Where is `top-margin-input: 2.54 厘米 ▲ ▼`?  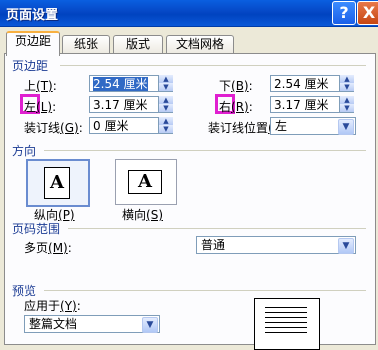
top-margin-input: 2.54 厘米 ▲ ▼ is located at coordinates (131, 83).